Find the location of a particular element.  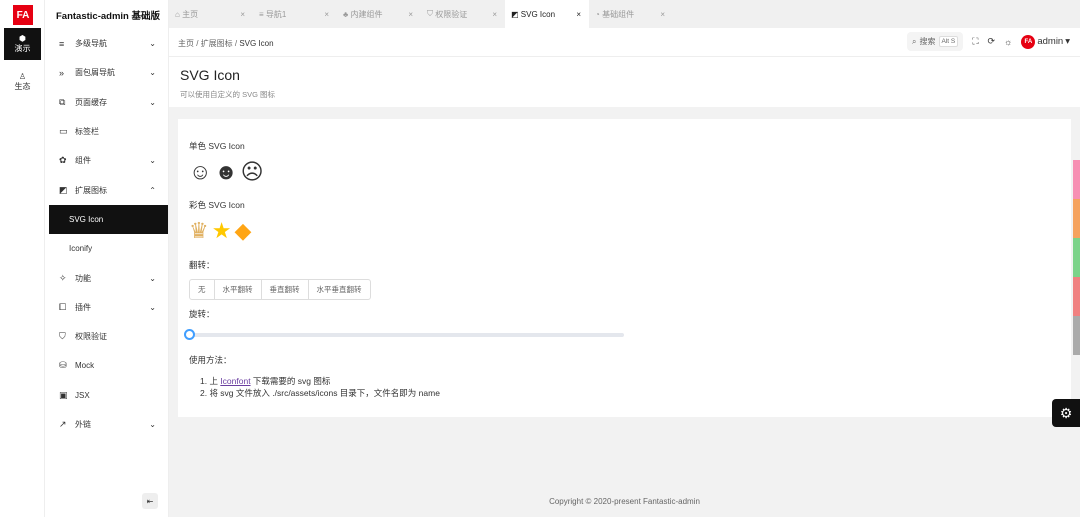

slider-thumb is located at coordinates (189, 334).